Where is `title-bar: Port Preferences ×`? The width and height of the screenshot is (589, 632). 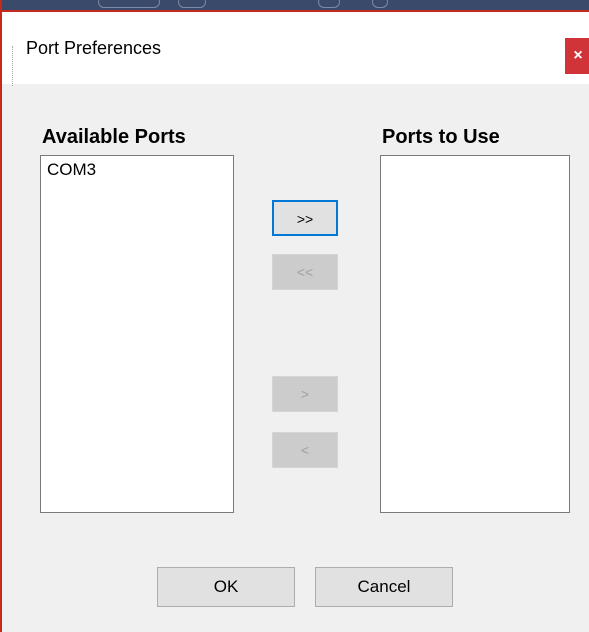
title-bar: Port Preferences × is located at coordinates (295, 48).